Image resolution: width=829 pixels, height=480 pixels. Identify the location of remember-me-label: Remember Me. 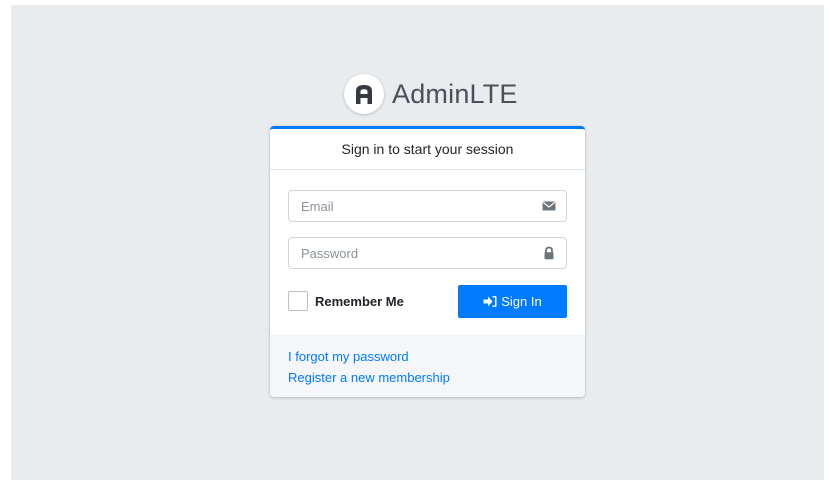
(359, 301).